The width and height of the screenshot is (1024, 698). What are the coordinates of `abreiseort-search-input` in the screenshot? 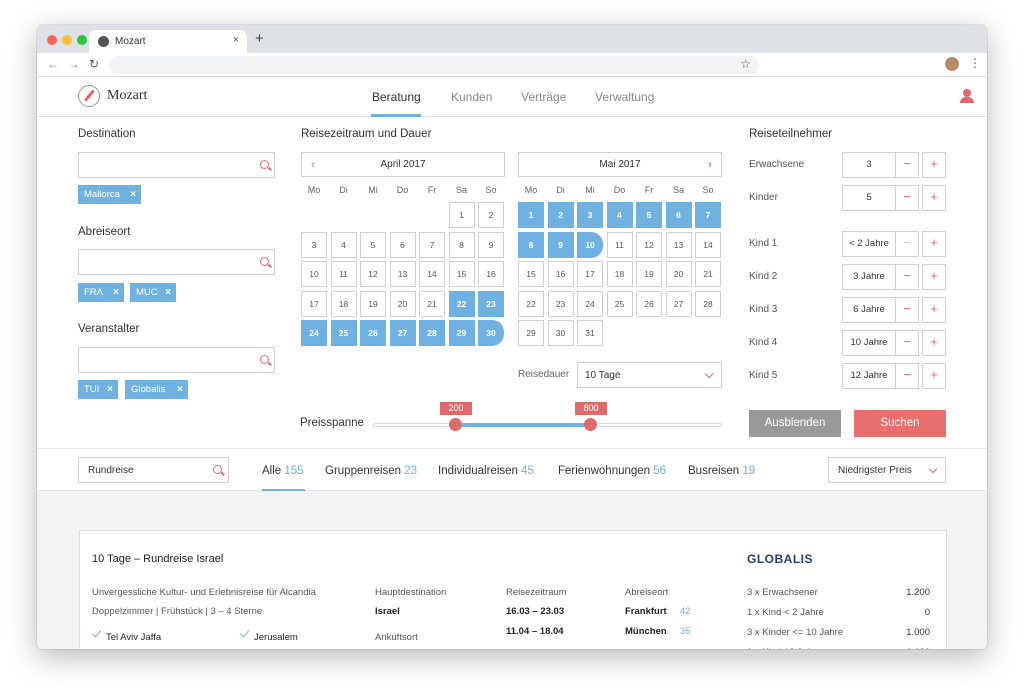 It's located at (176, 262).